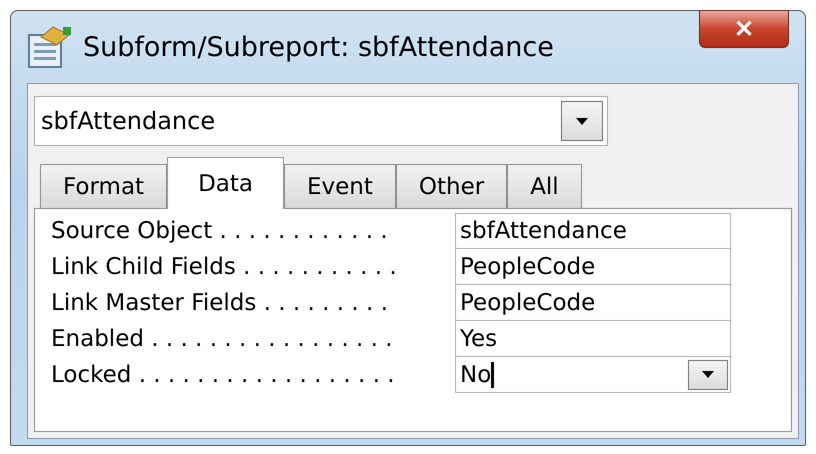 The image size is (816, 454). Describe the element at coordinates (593, 231) in the screenshot. I see `property-field: sbfAttendance` at that location.